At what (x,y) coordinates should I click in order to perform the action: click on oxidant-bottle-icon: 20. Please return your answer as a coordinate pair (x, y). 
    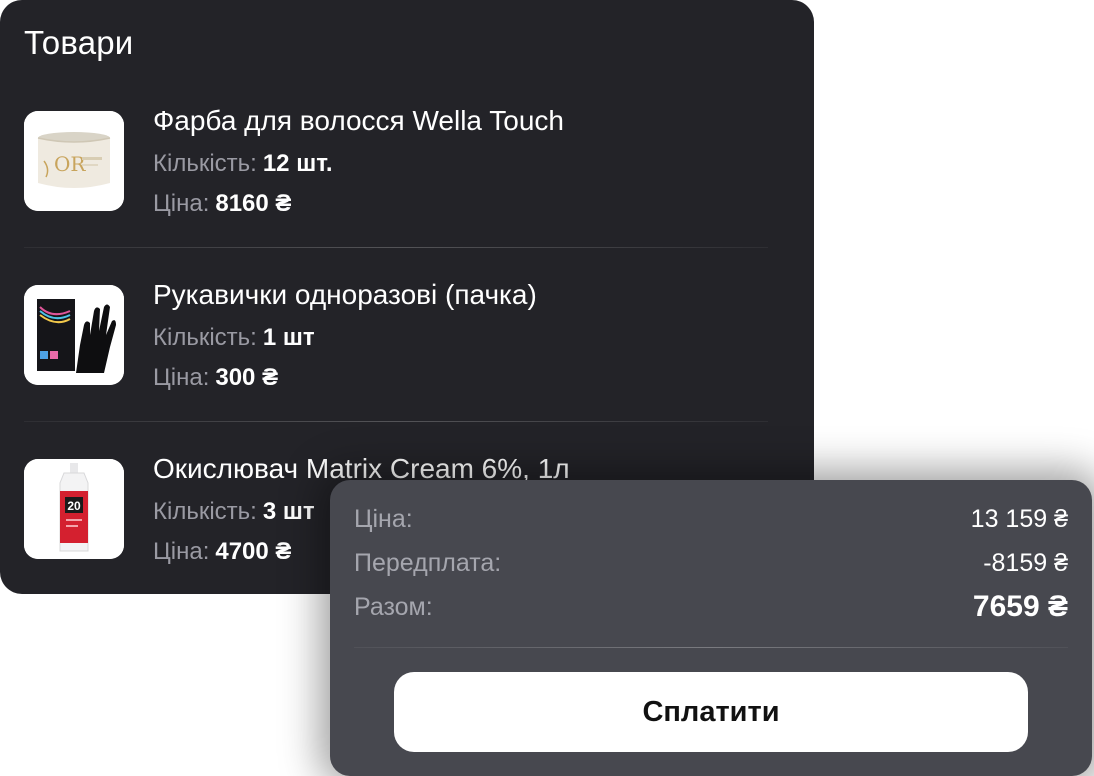
    Looking at the image, I should click on (74, 509).